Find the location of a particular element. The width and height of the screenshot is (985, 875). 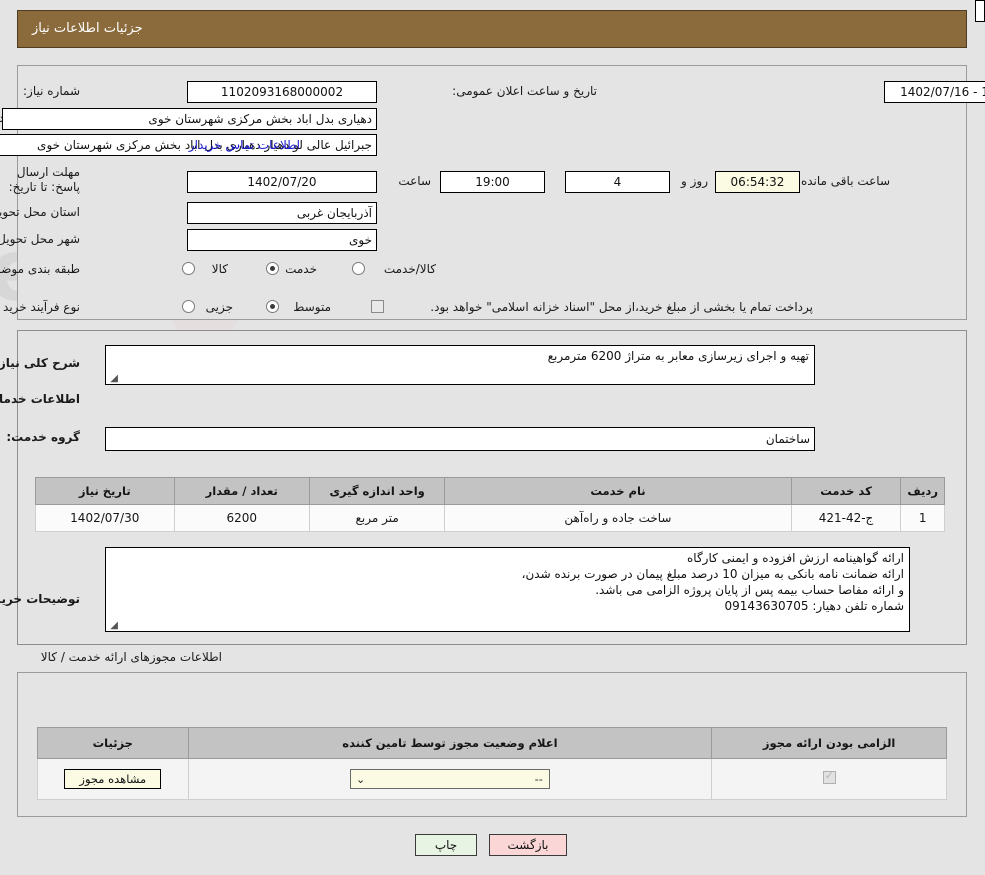

col-permit-details: جزئیات is located at coordinates (113, 743).